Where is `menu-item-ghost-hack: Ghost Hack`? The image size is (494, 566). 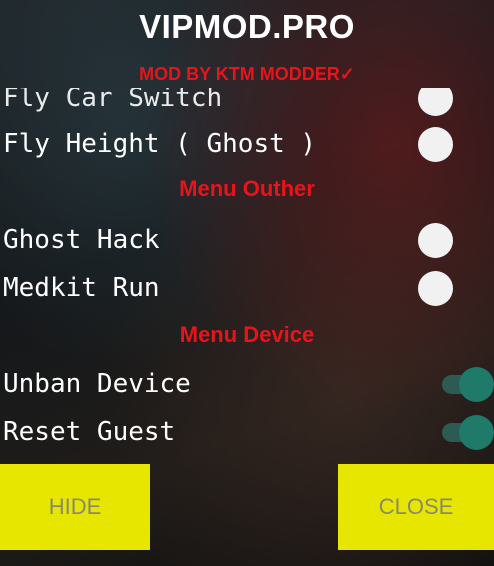 menu-item-ghost-hack: Ghost Hack is located at coordinates (247, 240).